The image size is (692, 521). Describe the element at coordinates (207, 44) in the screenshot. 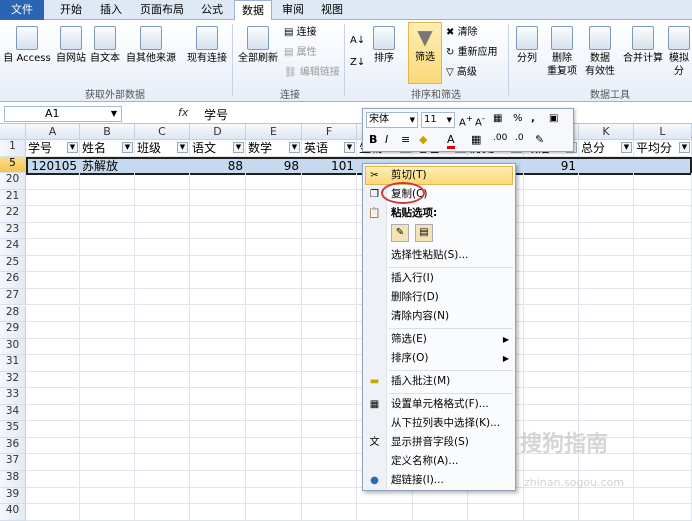

I see `existing-connections-button: 现有连接` at that location.